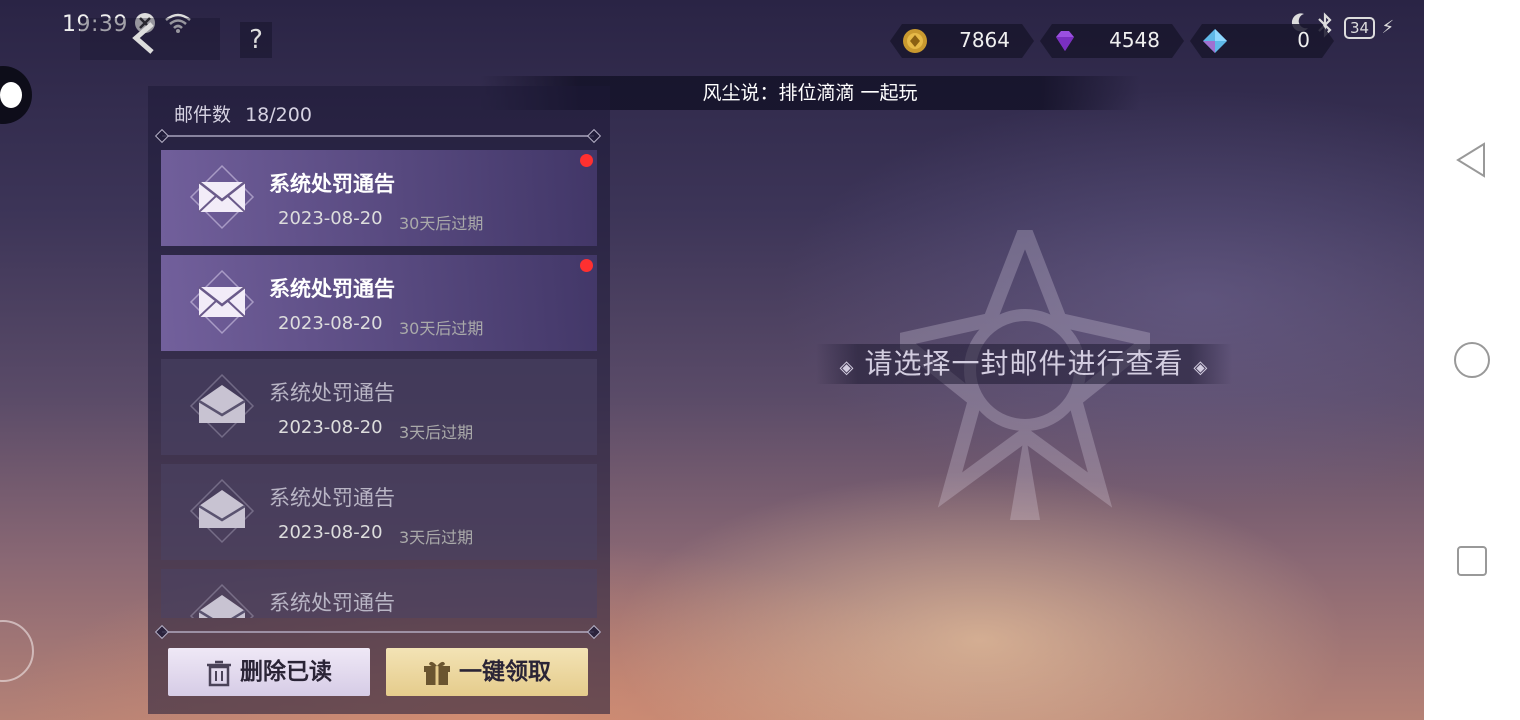  I want to click on crystal-amount: 0, so click(1303, 40).